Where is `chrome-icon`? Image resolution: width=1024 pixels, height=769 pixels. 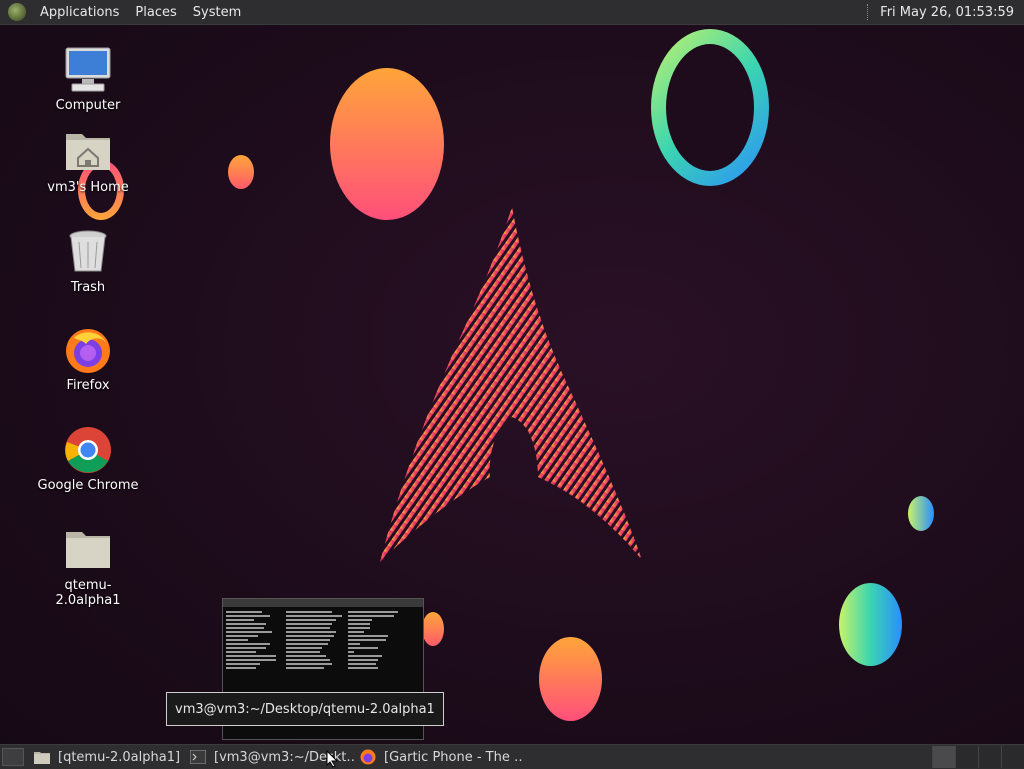 chrome-icon is located at coordinates (88, 450).